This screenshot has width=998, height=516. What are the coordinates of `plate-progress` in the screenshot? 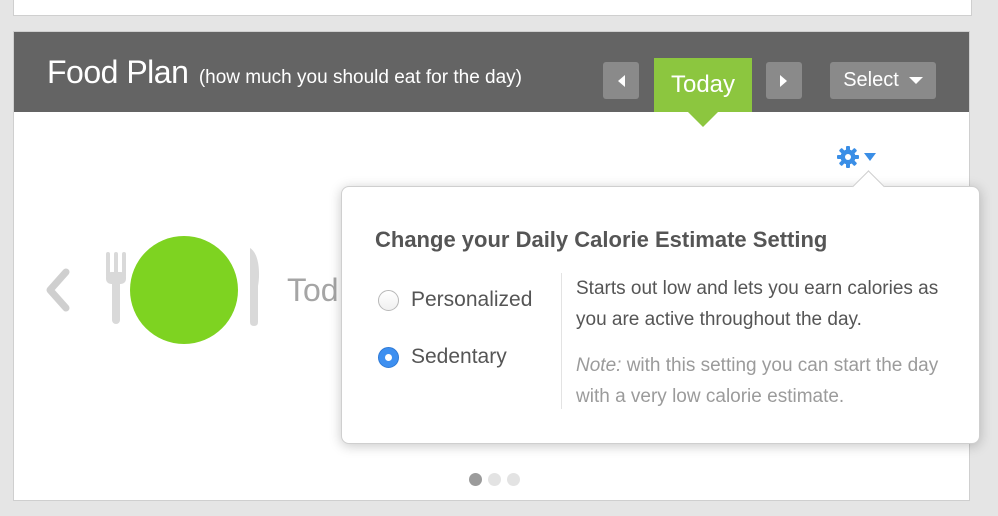 It's located at (184, 290).